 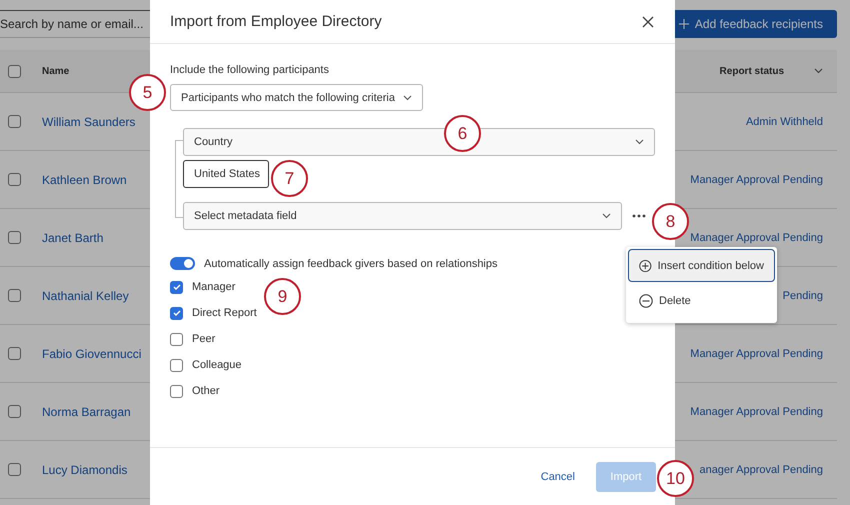 I want to click on report-status-link: Admin Withheld, so click(x=784, y=122).